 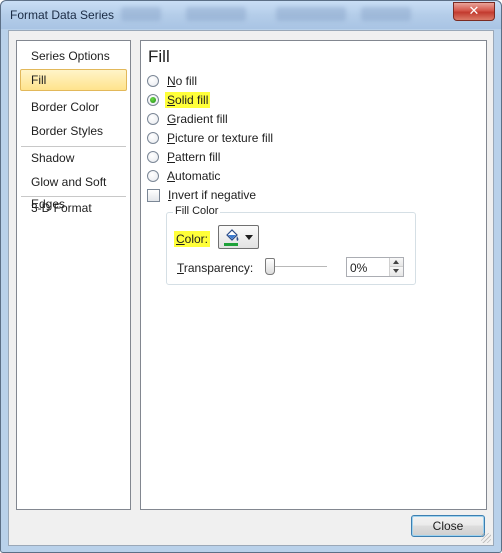 What do you see at coordinates (159, 56) in the screenshot?
I see `panel-title: Fill` at bounding box center [159, 56].